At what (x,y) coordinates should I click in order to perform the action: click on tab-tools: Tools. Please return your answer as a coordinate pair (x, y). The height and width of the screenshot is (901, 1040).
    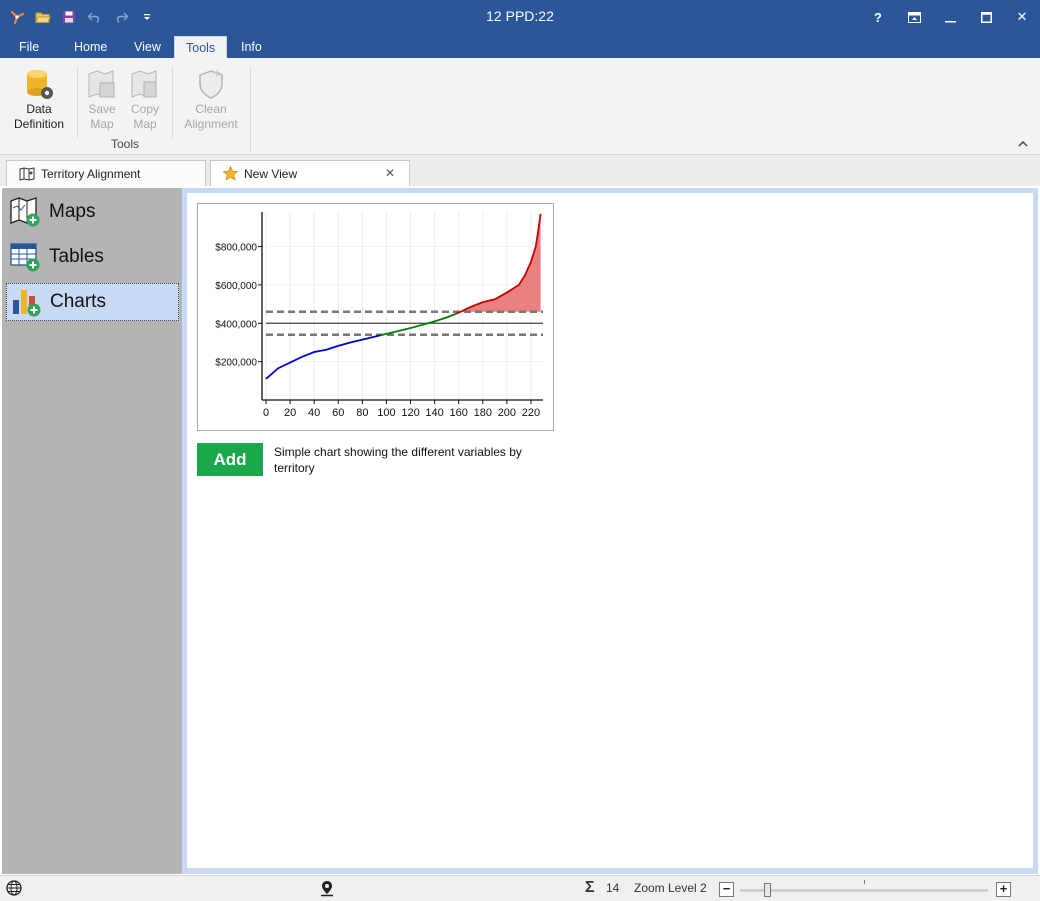
    Looking at the image, I should click on (201, 47).